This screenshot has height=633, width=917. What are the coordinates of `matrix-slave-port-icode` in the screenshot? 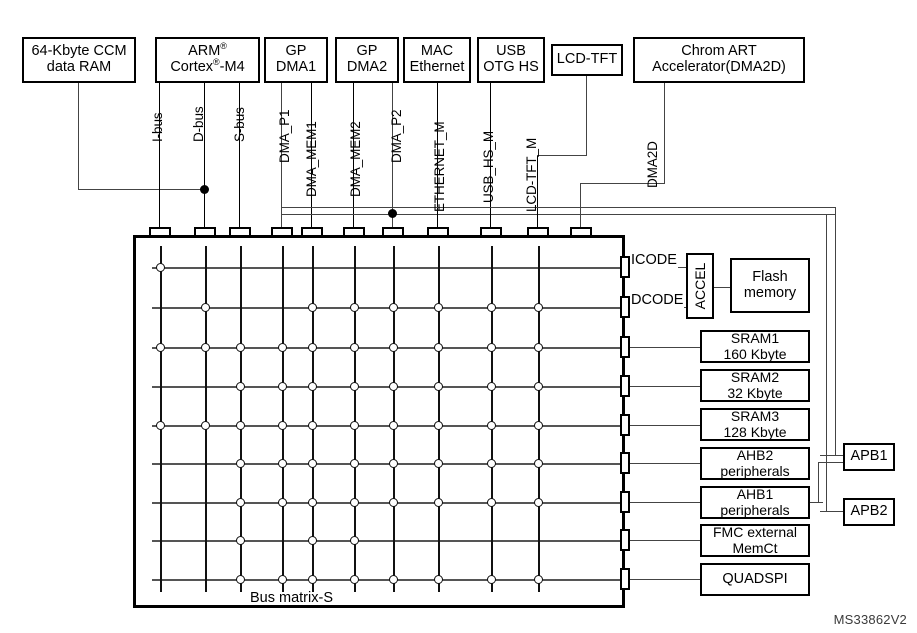 It's located at (625, 267).